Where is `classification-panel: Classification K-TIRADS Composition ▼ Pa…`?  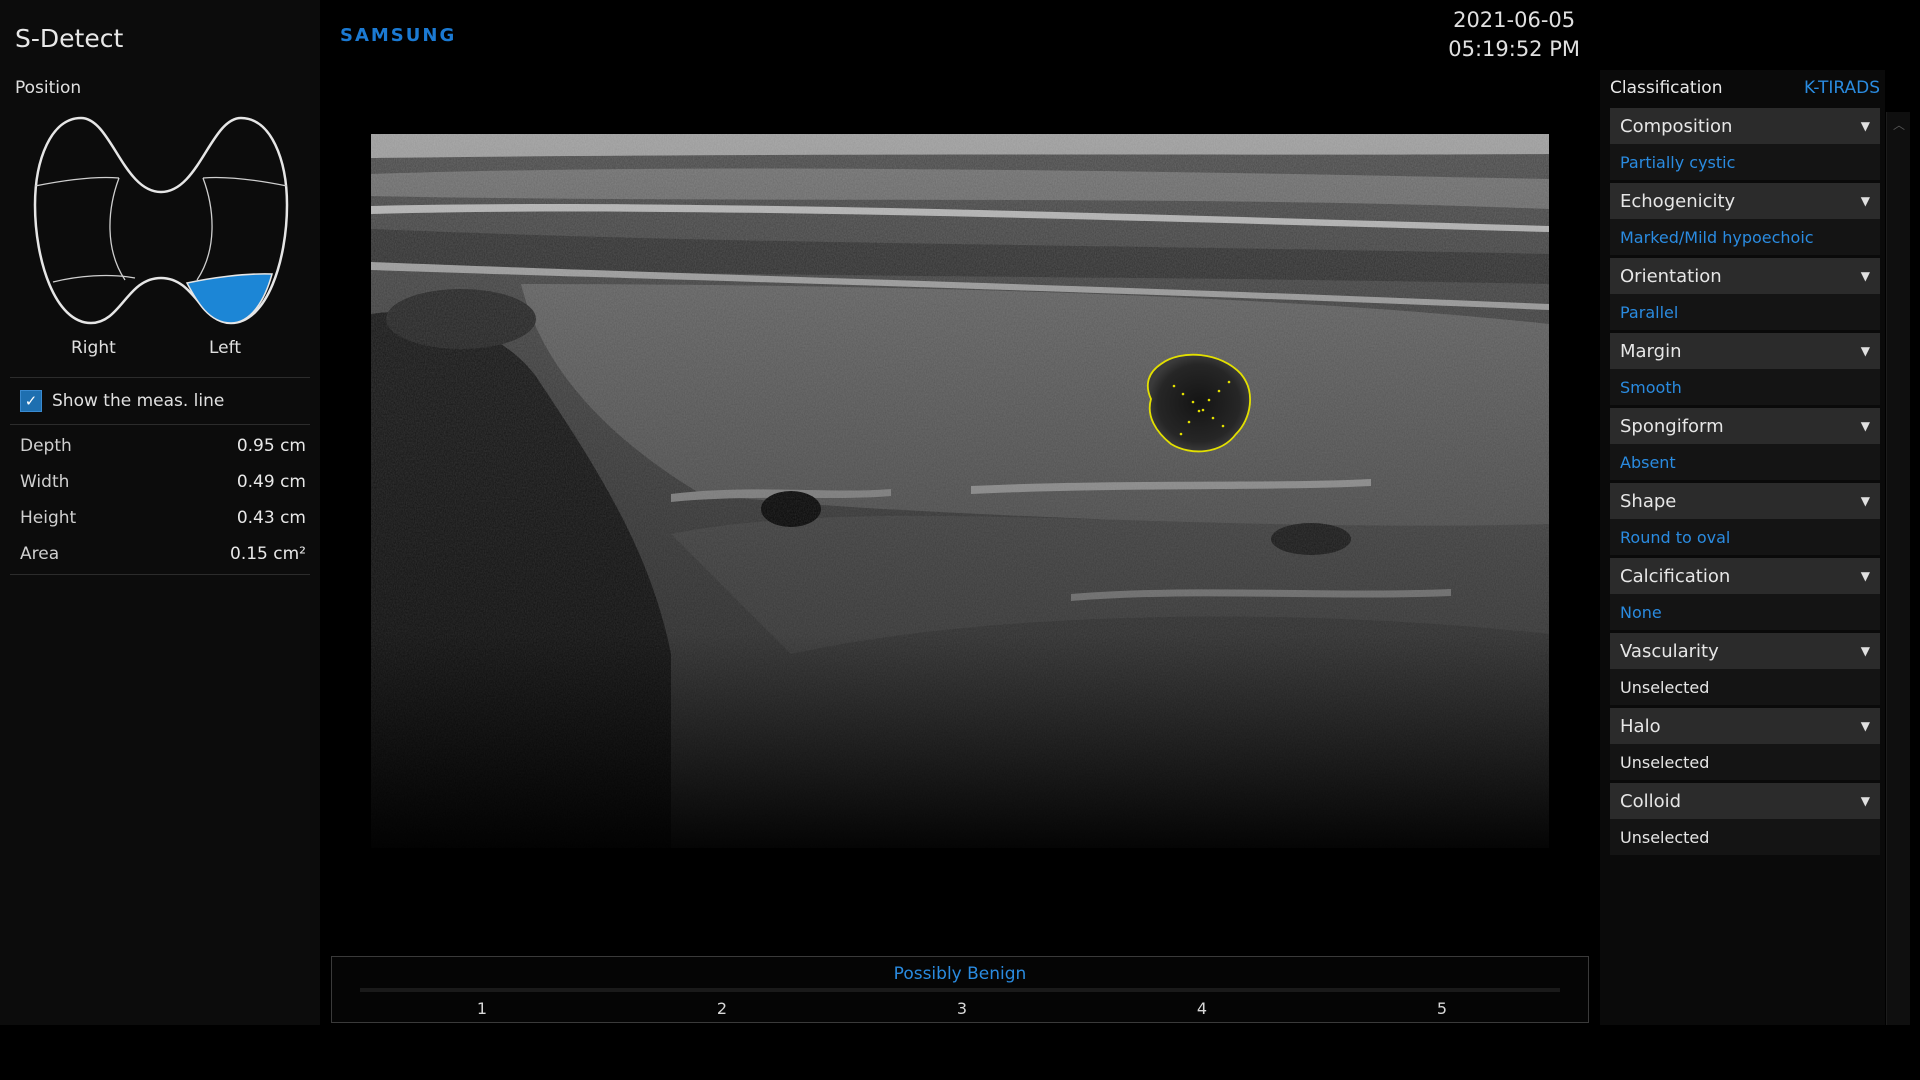
classification-panel: Classification K-TIRADS Composition ▼ Pa… is located at coordinates (1742, 547).